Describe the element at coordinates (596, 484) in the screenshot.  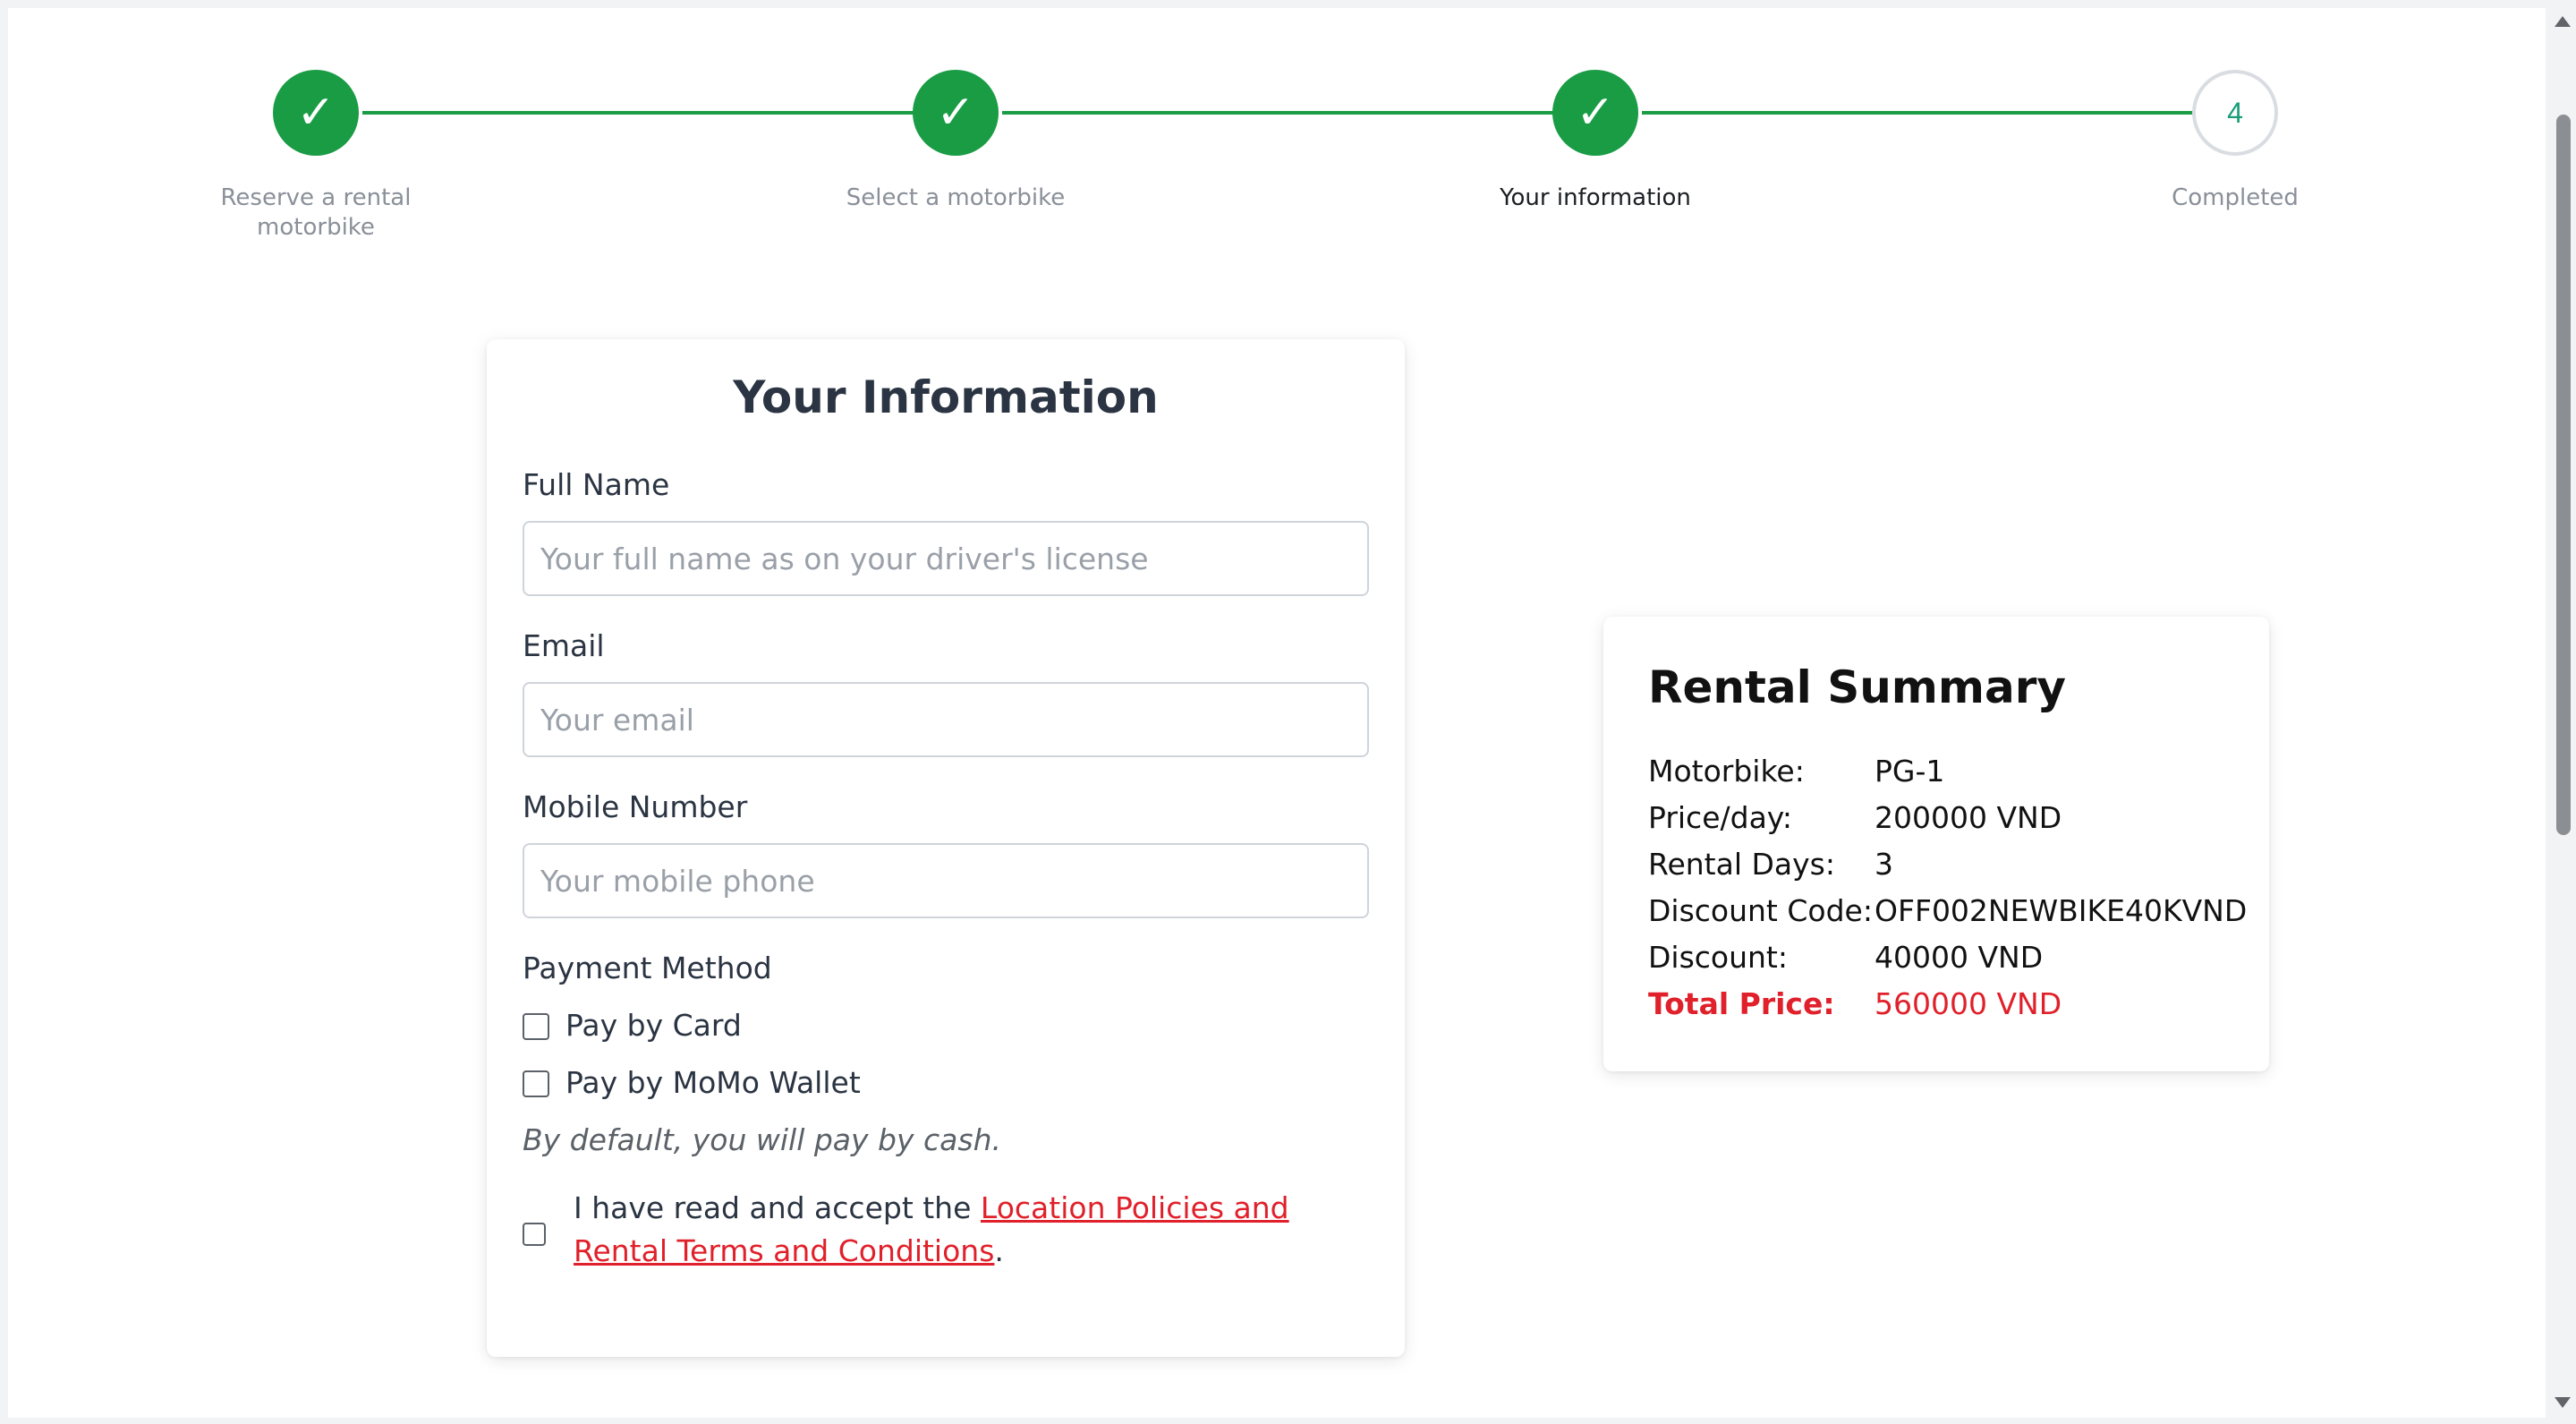
I see `full-name-label: Full Name` at that location.